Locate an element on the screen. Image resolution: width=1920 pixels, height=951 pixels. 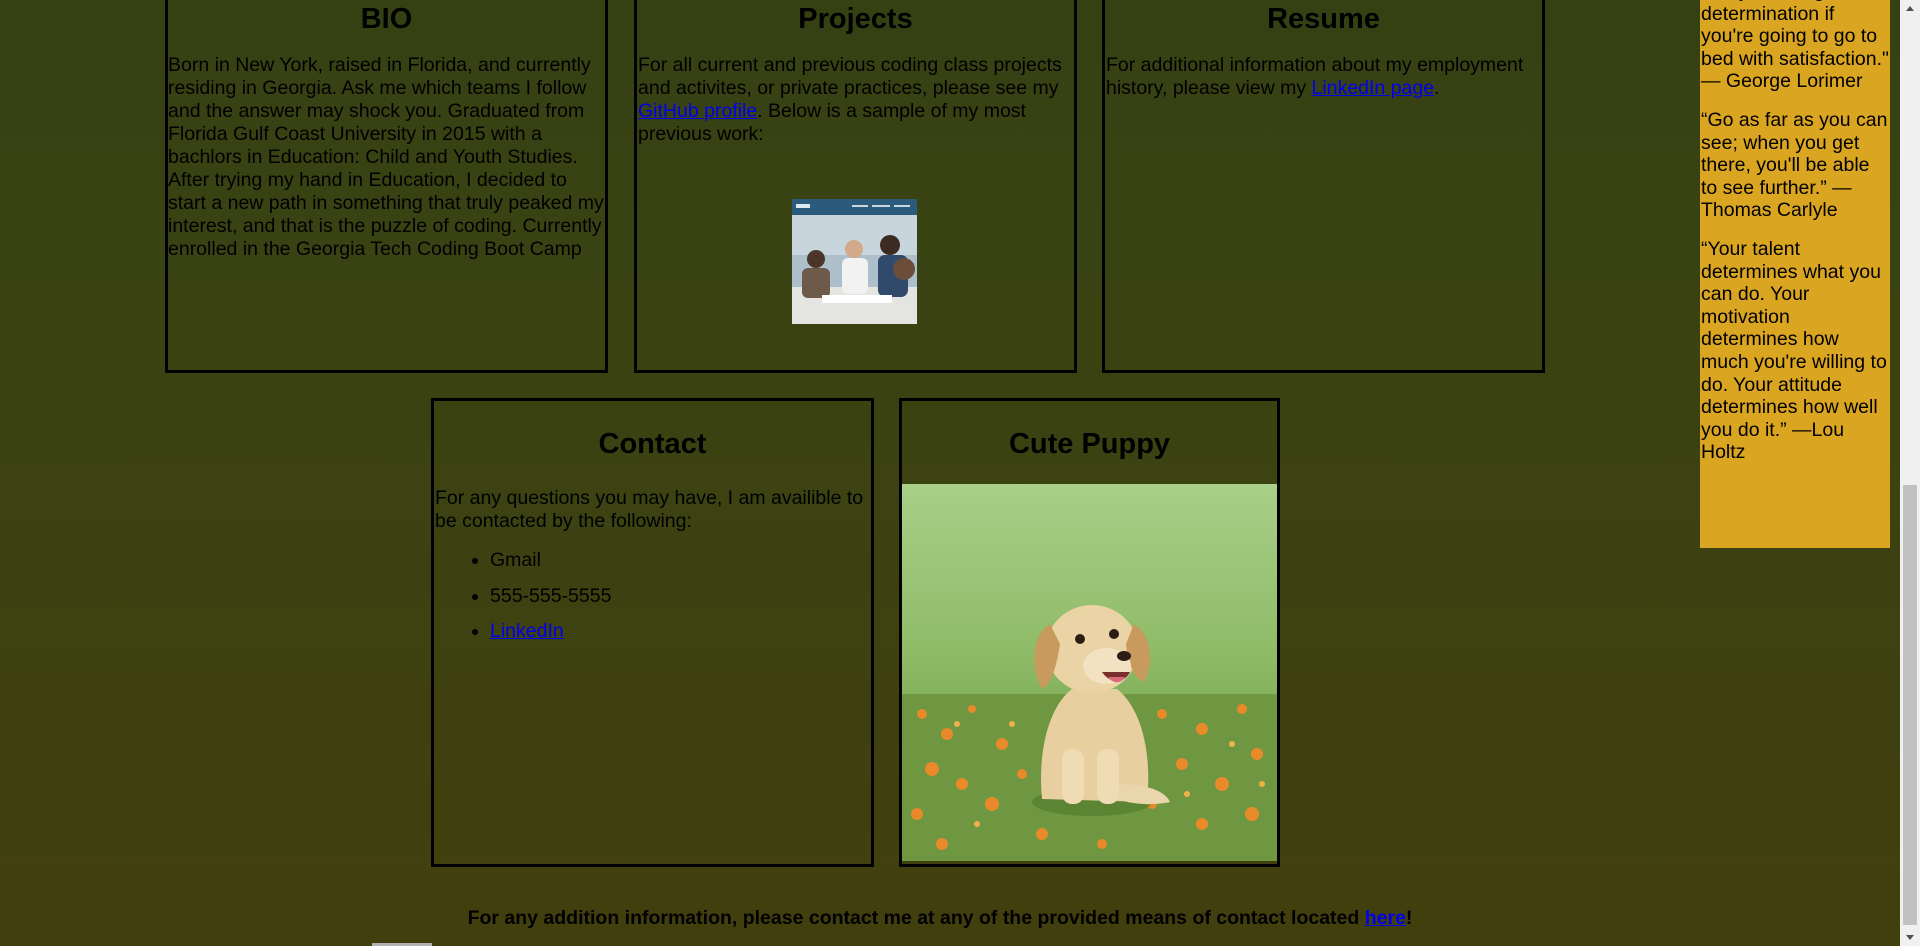
scroll-down-button is located at coordinates (1910, 937).